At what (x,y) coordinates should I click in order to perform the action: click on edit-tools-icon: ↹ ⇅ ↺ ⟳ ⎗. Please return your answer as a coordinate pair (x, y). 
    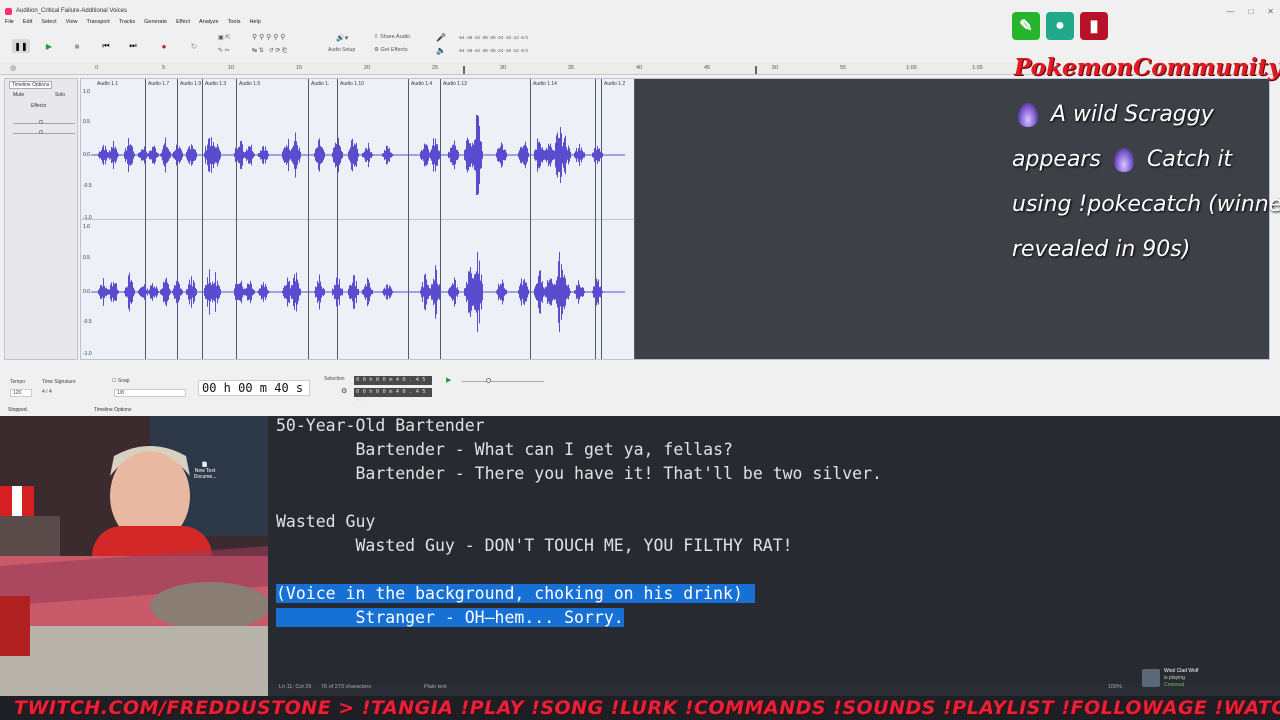
    Looking at the image, I should click on (269, 51).